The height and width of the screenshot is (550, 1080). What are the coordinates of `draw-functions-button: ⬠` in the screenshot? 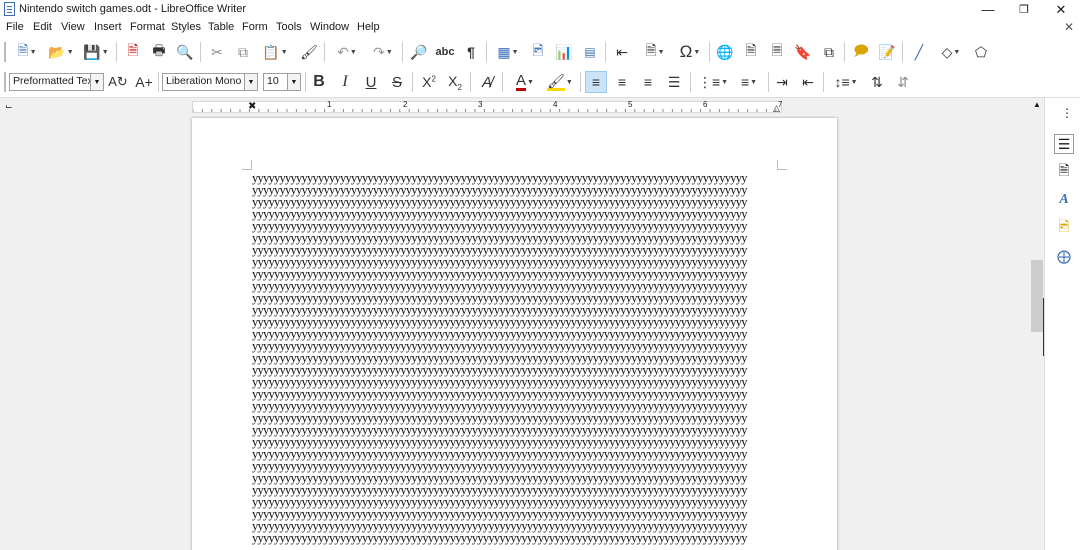 It's located at (981, 52).